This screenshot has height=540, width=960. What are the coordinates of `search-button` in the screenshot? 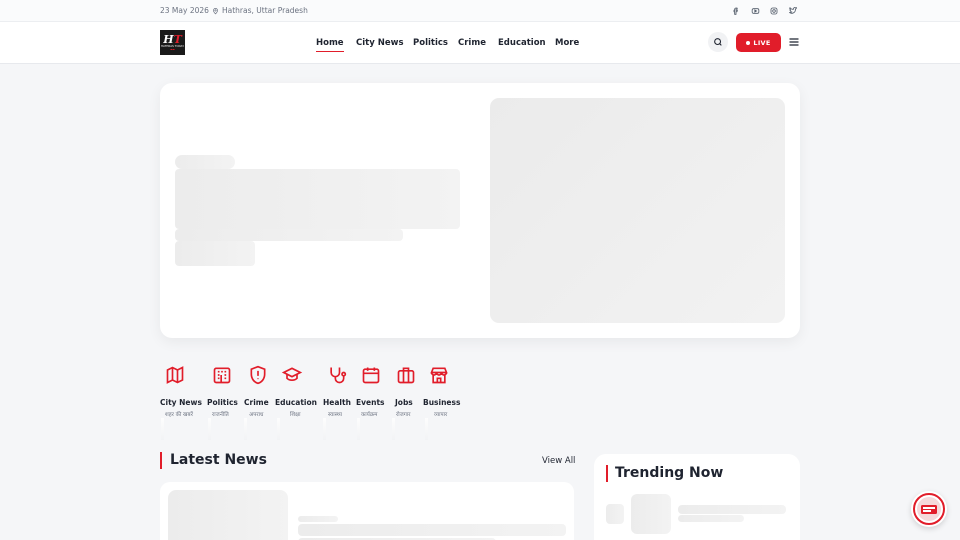 It's located at (718, 42).